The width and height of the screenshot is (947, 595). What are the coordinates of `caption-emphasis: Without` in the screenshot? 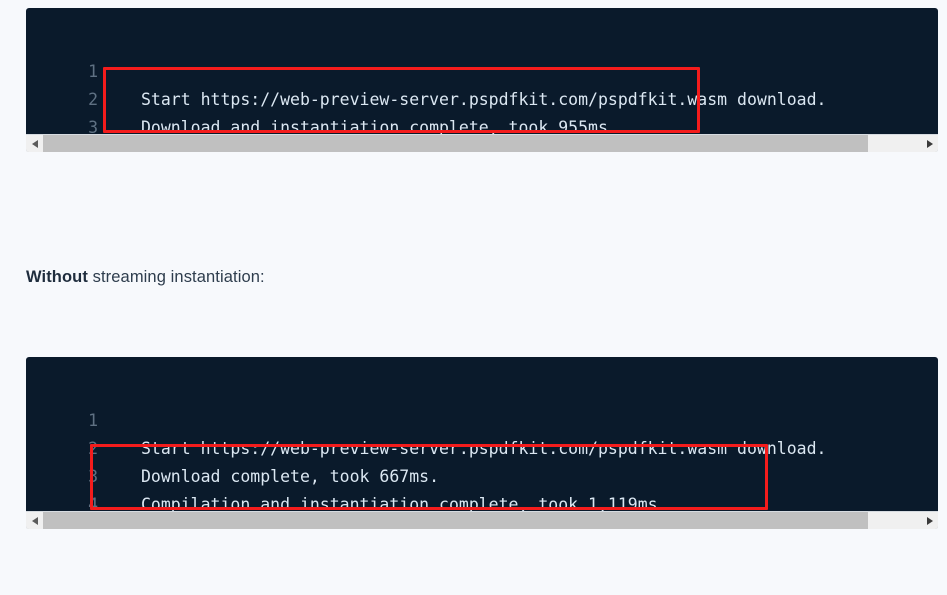 It's located at (57, 277).